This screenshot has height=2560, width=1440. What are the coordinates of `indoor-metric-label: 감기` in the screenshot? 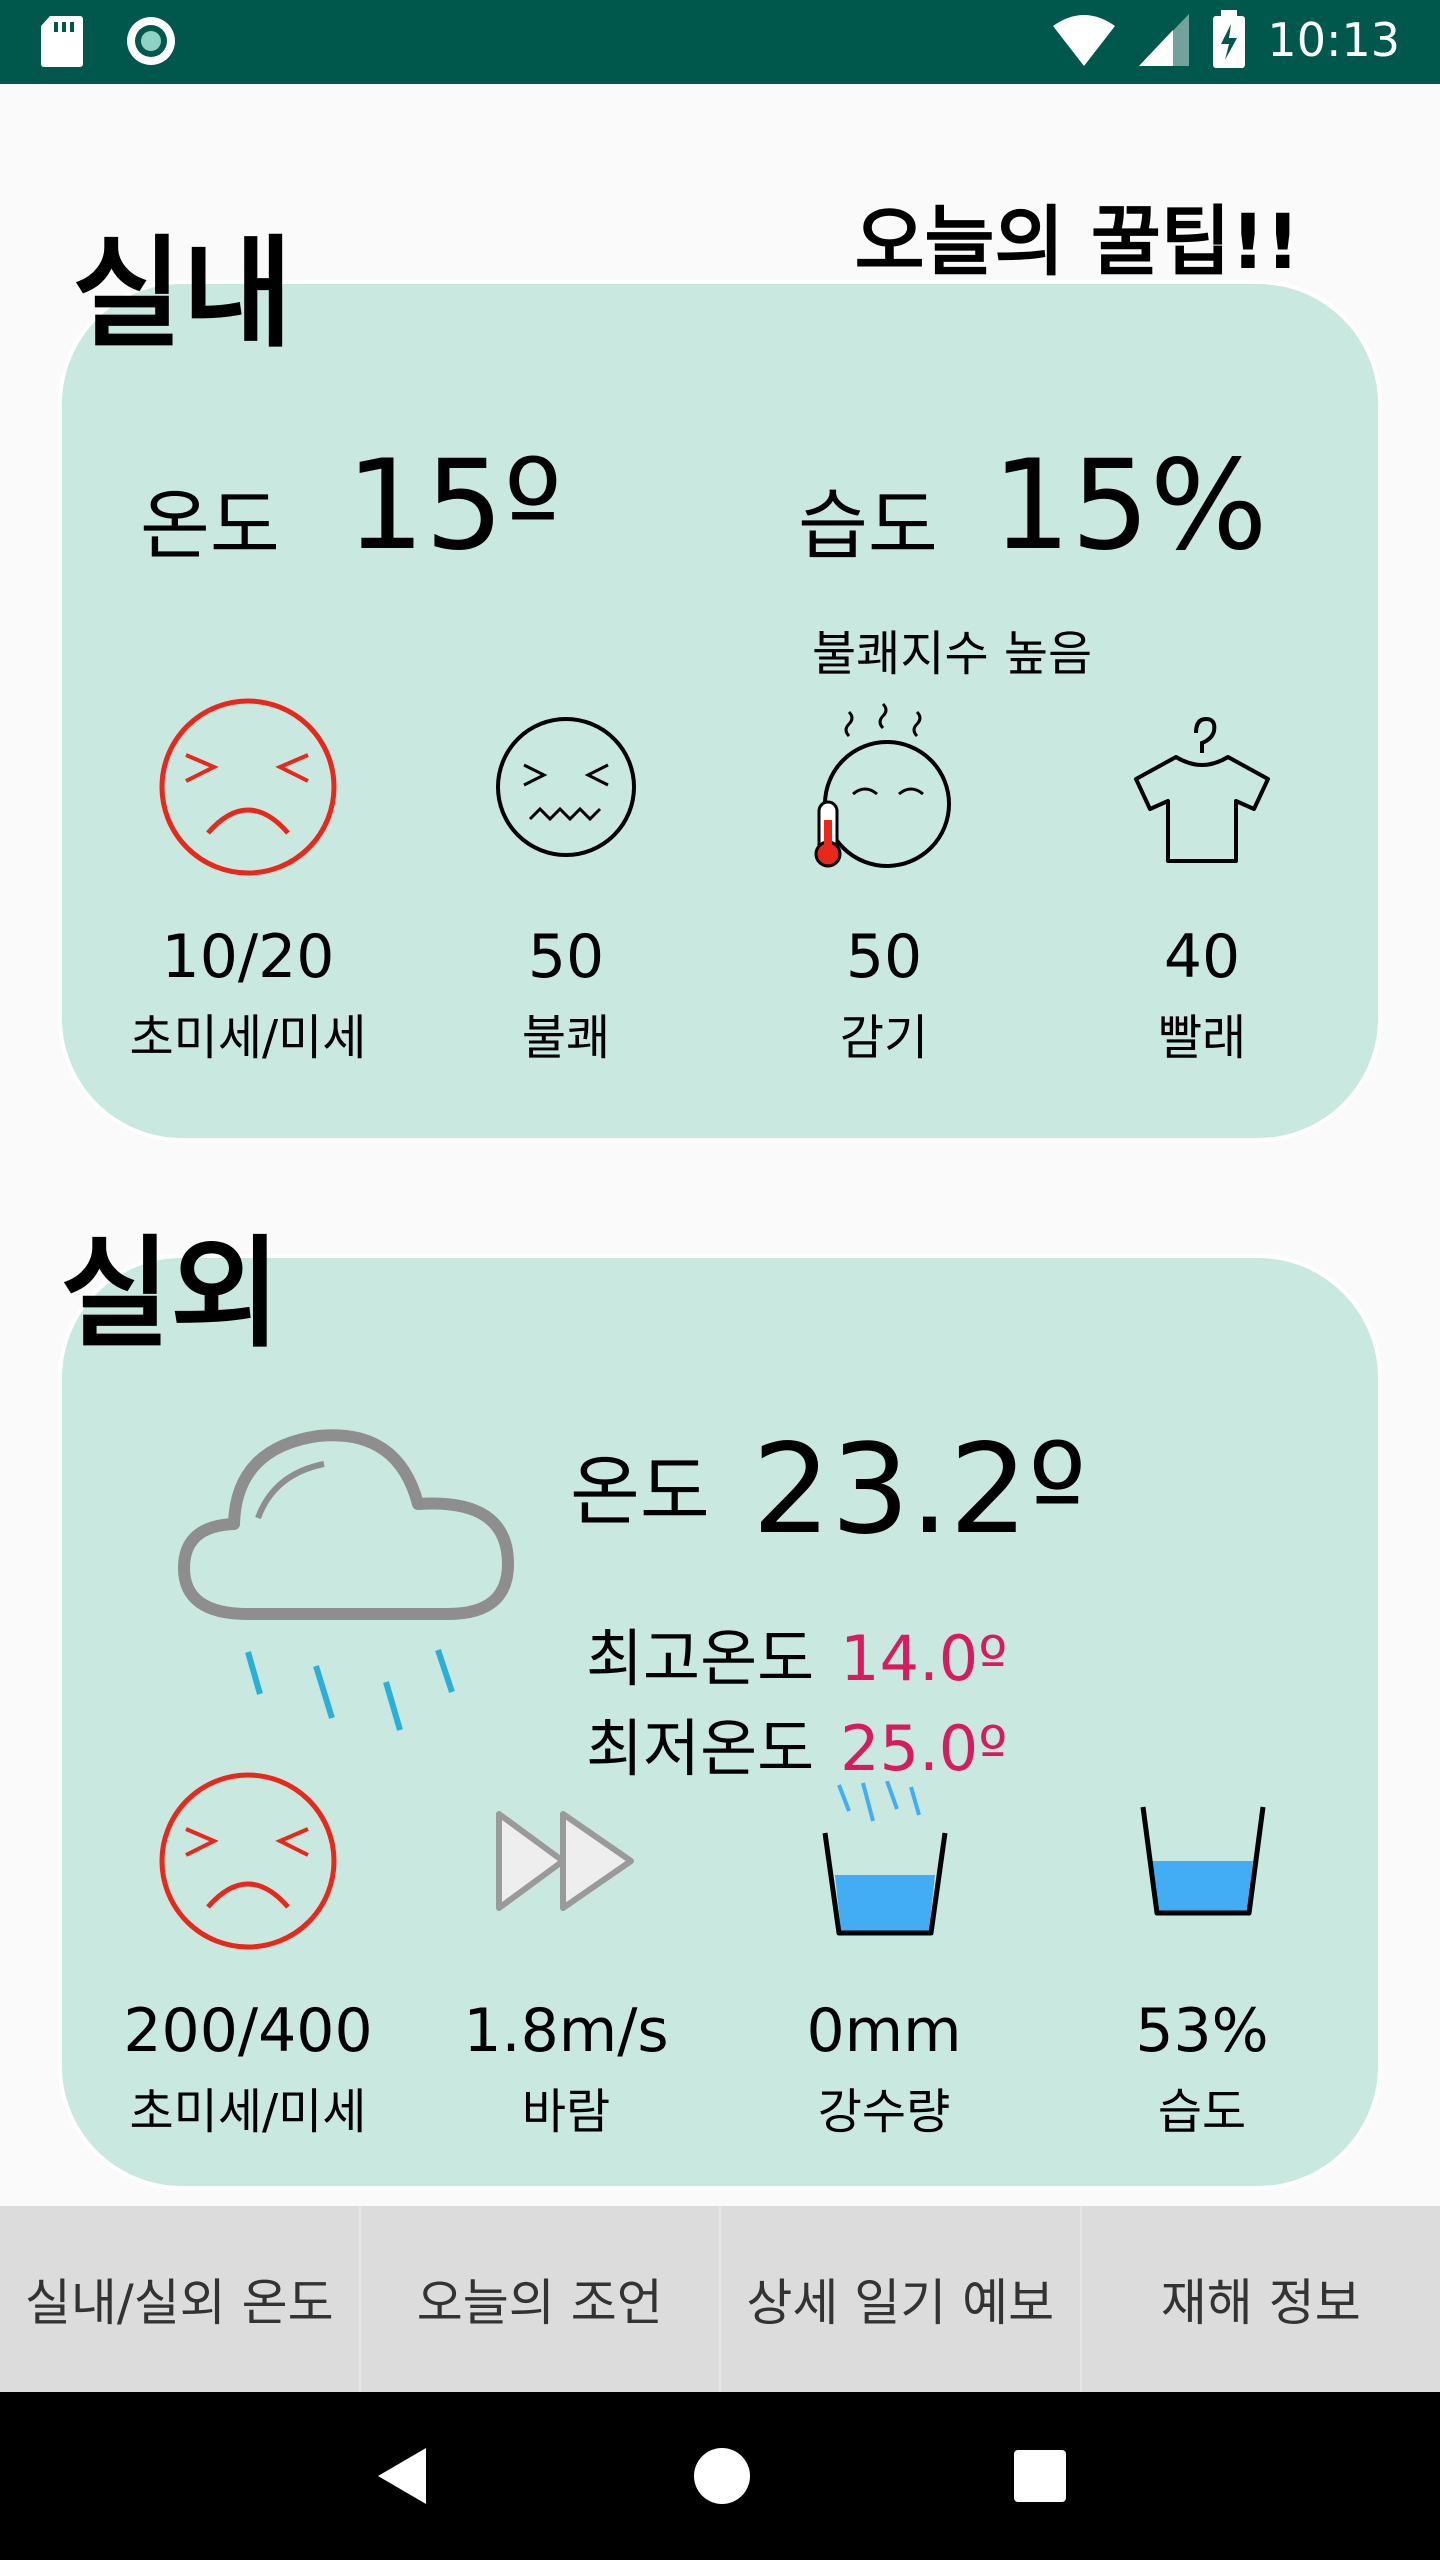 It's located at (884, 1038).